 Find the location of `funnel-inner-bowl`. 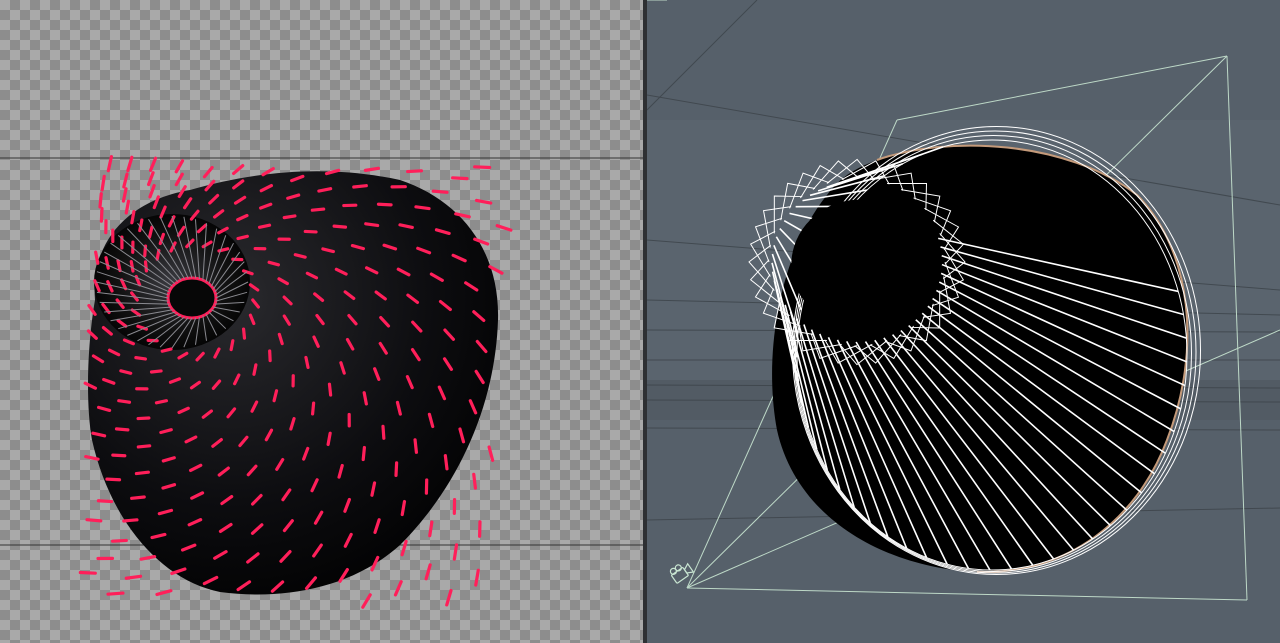

funnel-inner-bowl is located at coordinates (172, 282).